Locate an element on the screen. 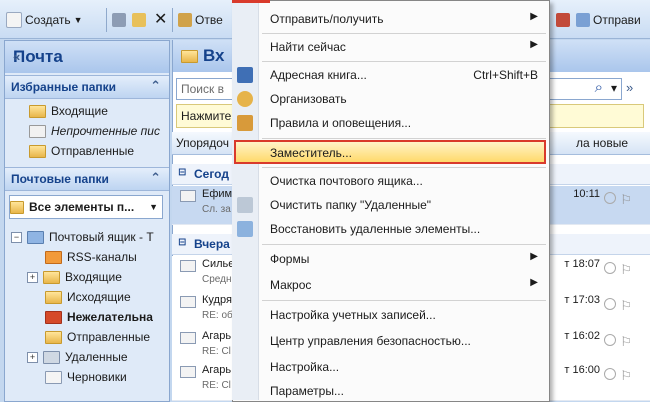  expand-query-icon: » is located at coordinates (629, 87).